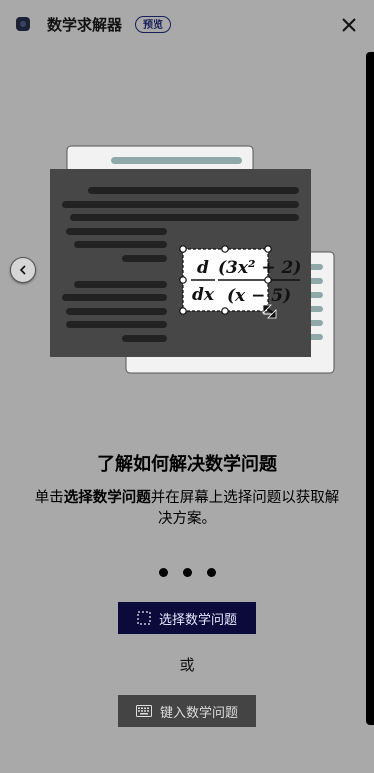 Image resolution: width=374 pixels, height=773 pixels. Describe the element at coordinates (143, 711) in the screenshot. I see `keyboard-icon` at that location.